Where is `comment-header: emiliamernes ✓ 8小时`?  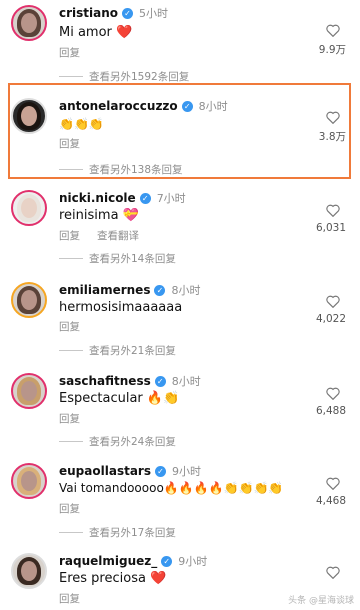 comment-header: emiliamernes ✓ 8小时 is located at coordinates (129, 290).